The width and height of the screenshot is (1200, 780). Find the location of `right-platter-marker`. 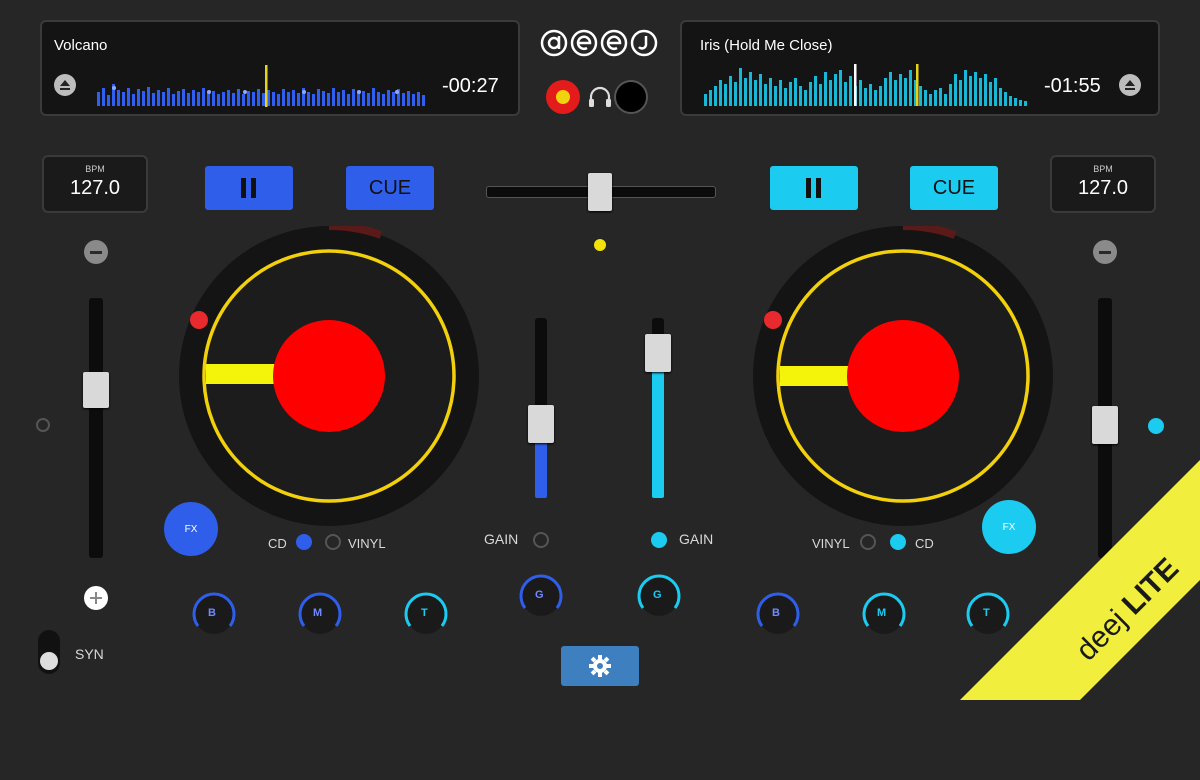

right-platter-marker is located at coordinates (773, 320).